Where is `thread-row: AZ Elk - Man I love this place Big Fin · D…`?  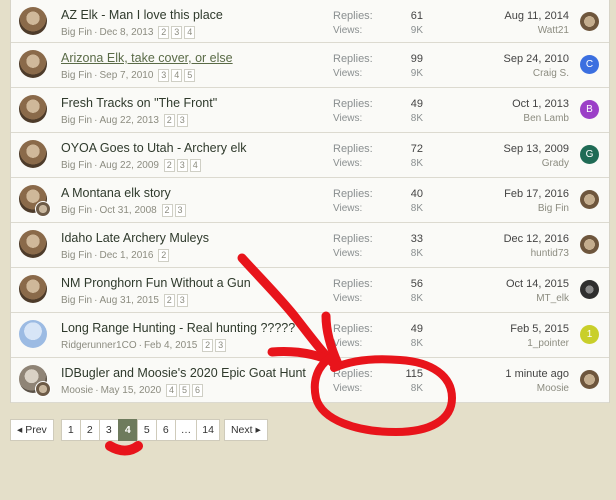
thread-row: AZ Elk - Man I love this place Big Fin · D… is located at coordinates (310, 21).